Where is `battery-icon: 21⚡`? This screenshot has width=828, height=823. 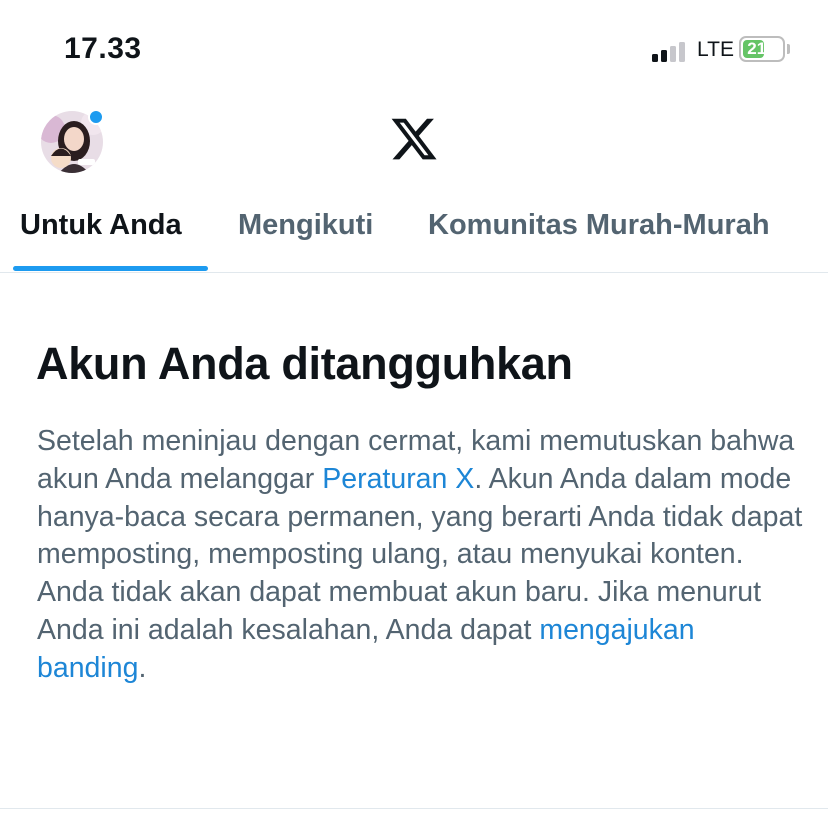 battery-icon: 21⚡ is located at coordinates (762, 49).